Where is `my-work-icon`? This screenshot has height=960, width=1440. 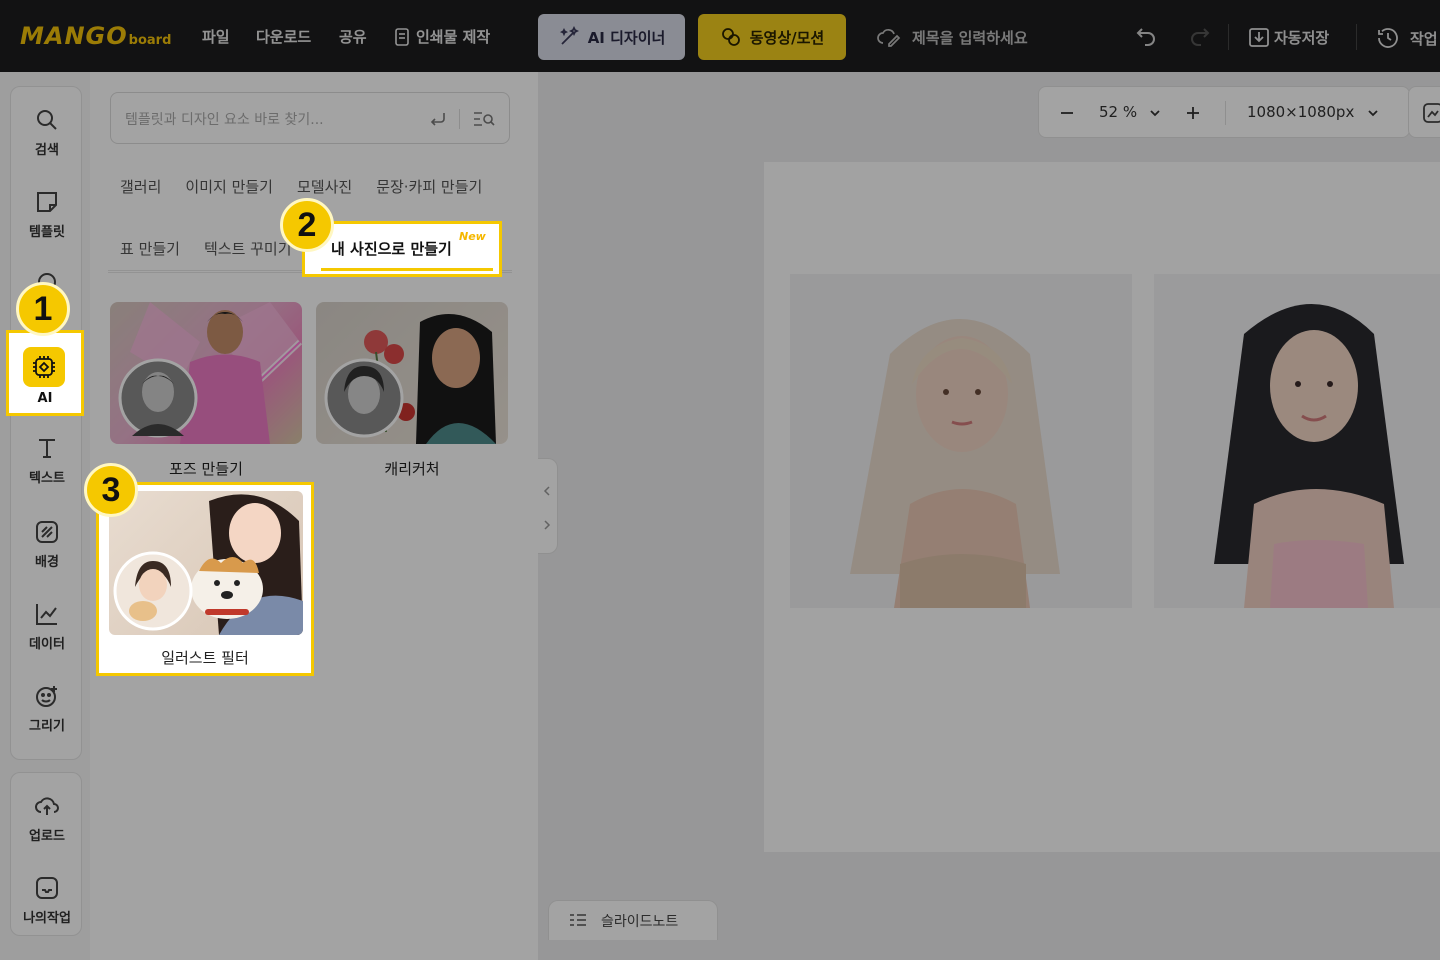
my-work-icon is located at coordinates (47, 888).